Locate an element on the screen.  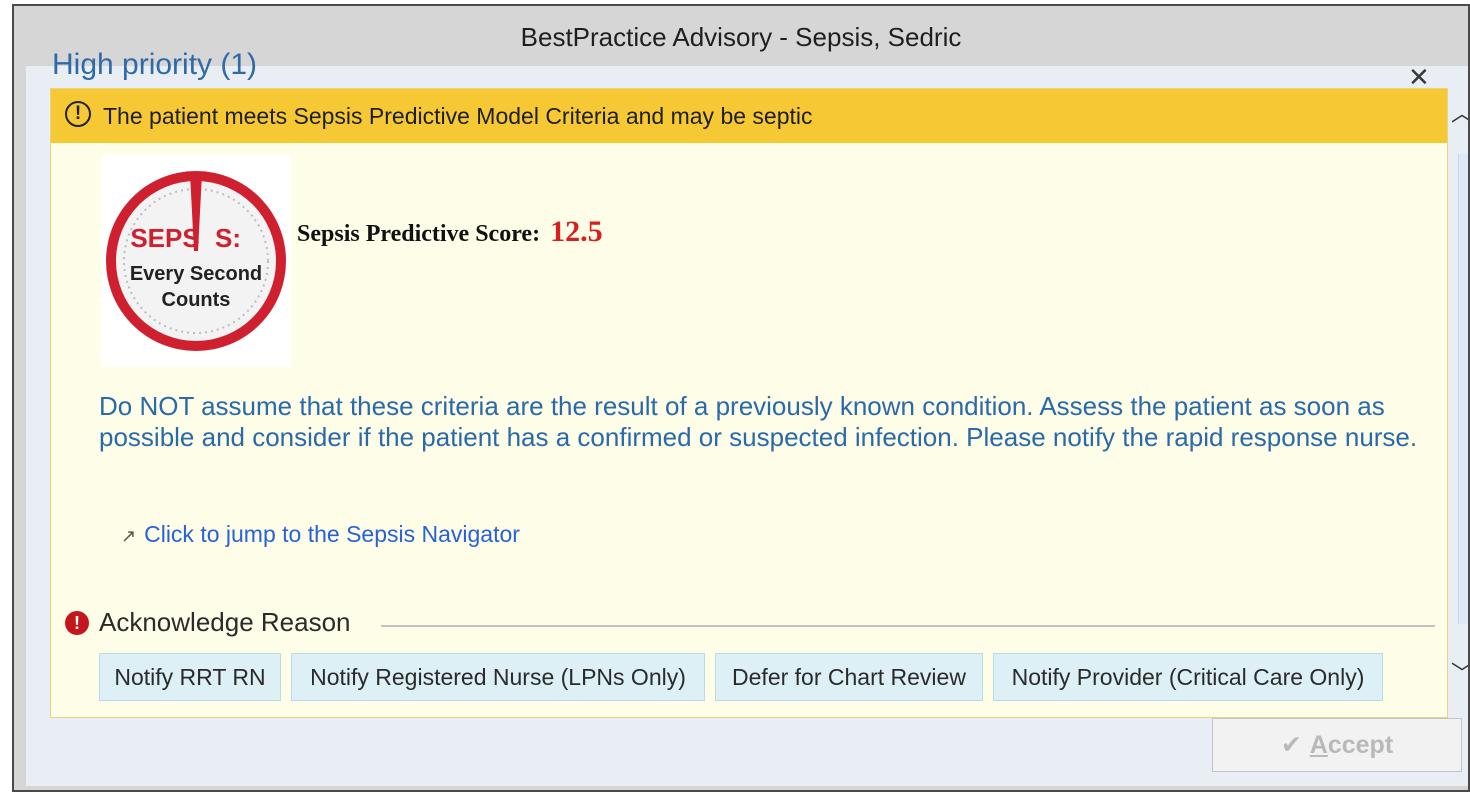
scroll-up-icon: ︿ is located at coordinates (1459, 111).